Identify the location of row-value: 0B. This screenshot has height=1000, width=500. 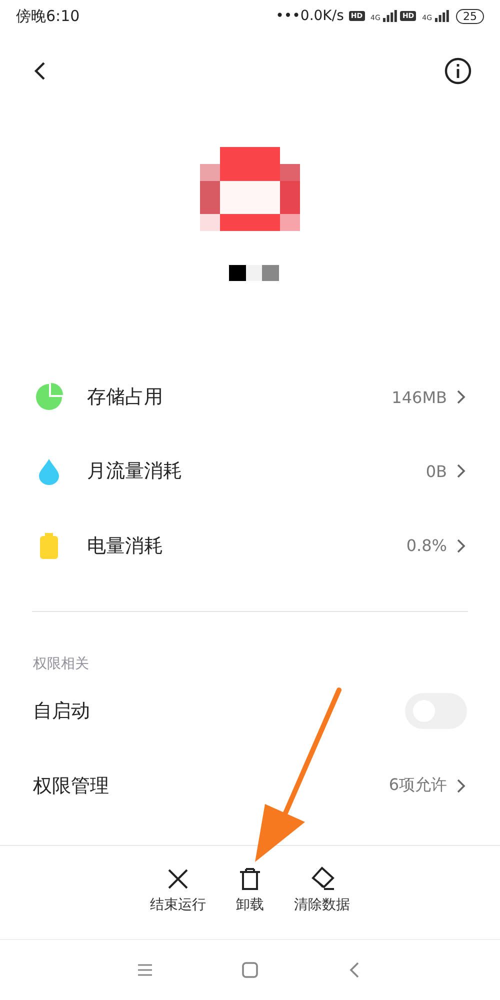
(436, 471).